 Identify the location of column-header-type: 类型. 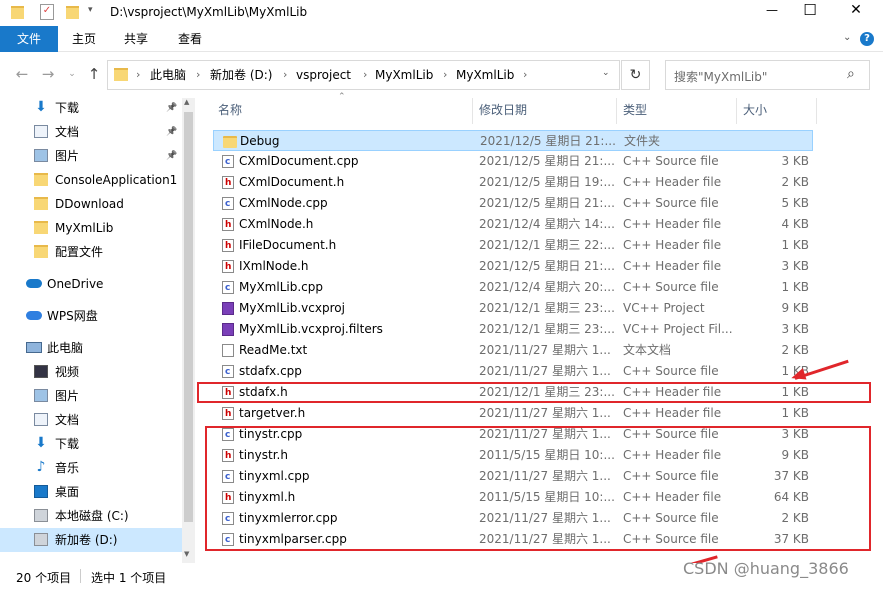
(635, 110).